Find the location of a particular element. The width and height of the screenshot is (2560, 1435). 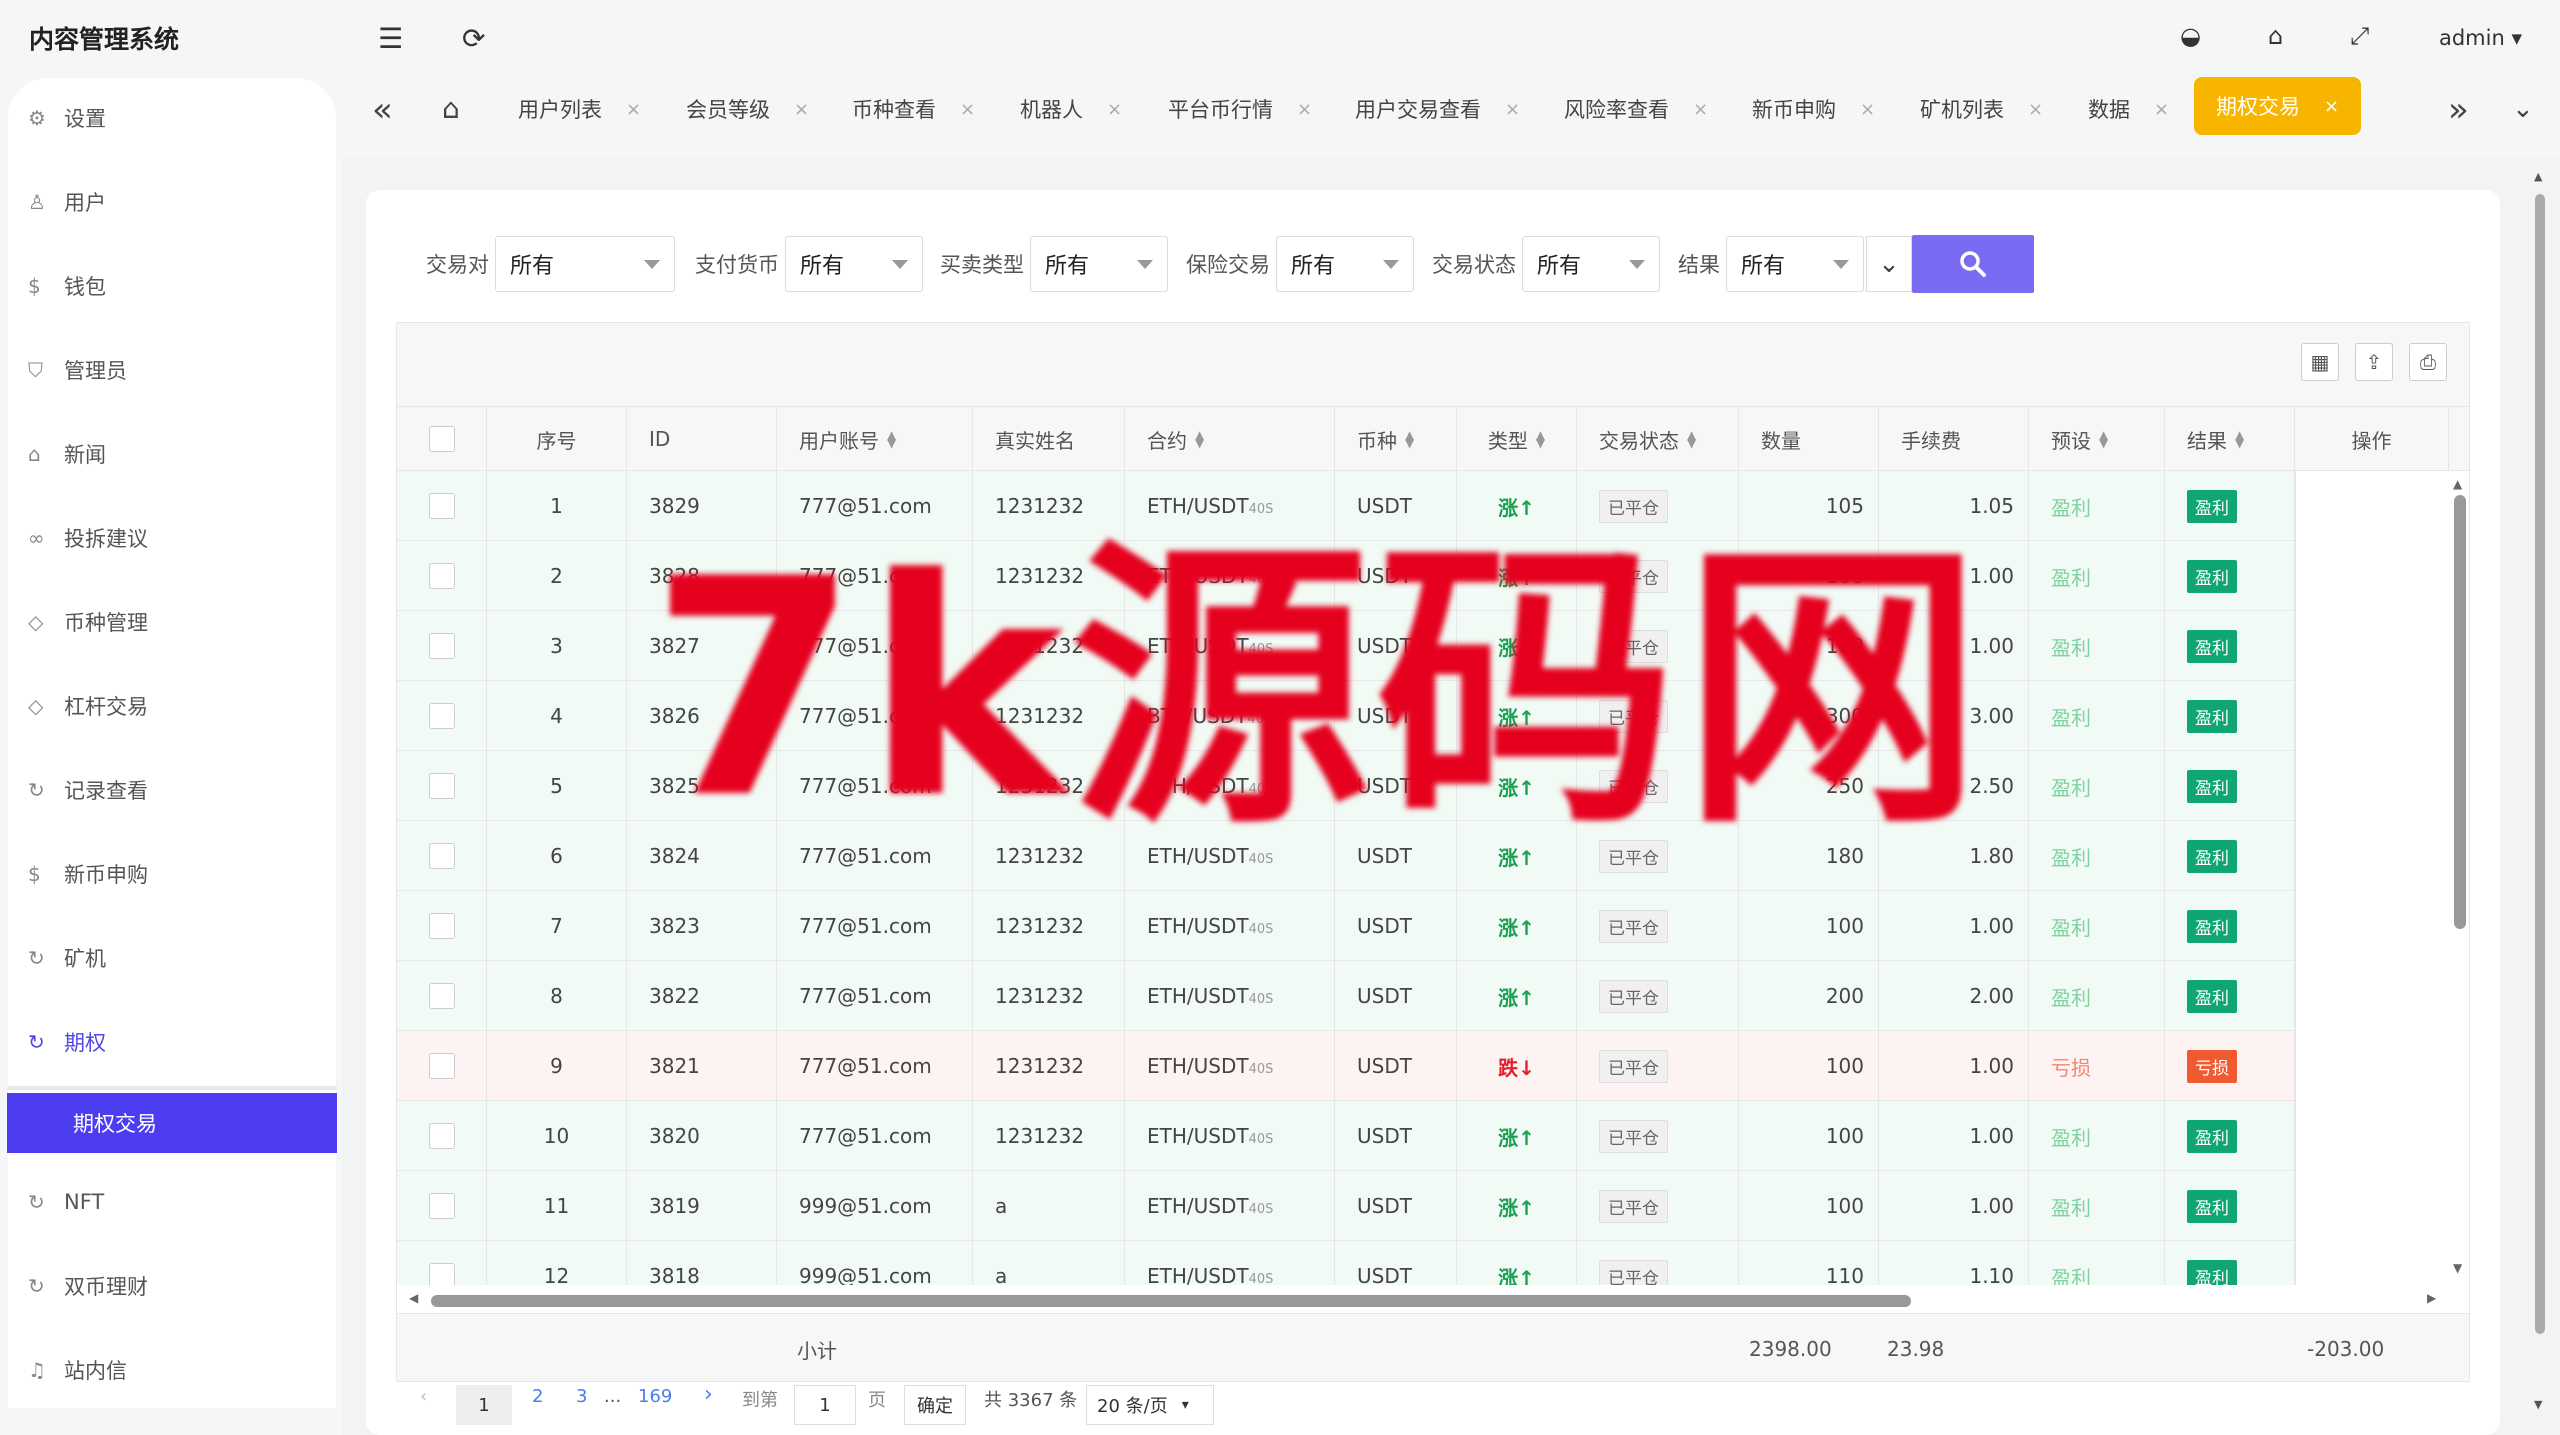

sidebar-subitem-options-trading: 期权交易 is located at coordinates (172, 1123).